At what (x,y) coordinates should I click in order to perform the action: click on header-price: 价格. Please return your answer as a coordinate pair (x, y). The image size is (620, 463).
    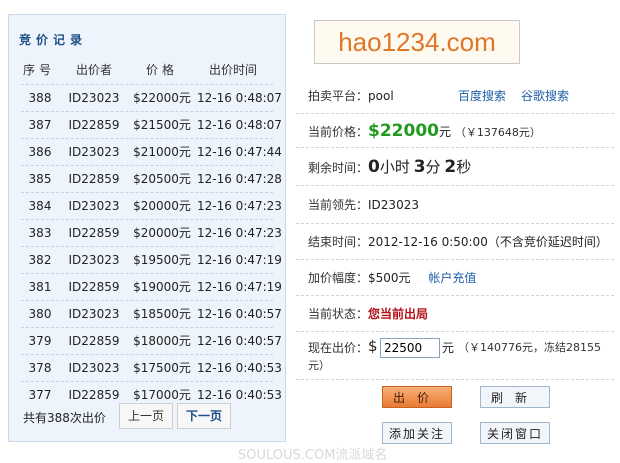
    Looking at the image, I should click on (161, 70).